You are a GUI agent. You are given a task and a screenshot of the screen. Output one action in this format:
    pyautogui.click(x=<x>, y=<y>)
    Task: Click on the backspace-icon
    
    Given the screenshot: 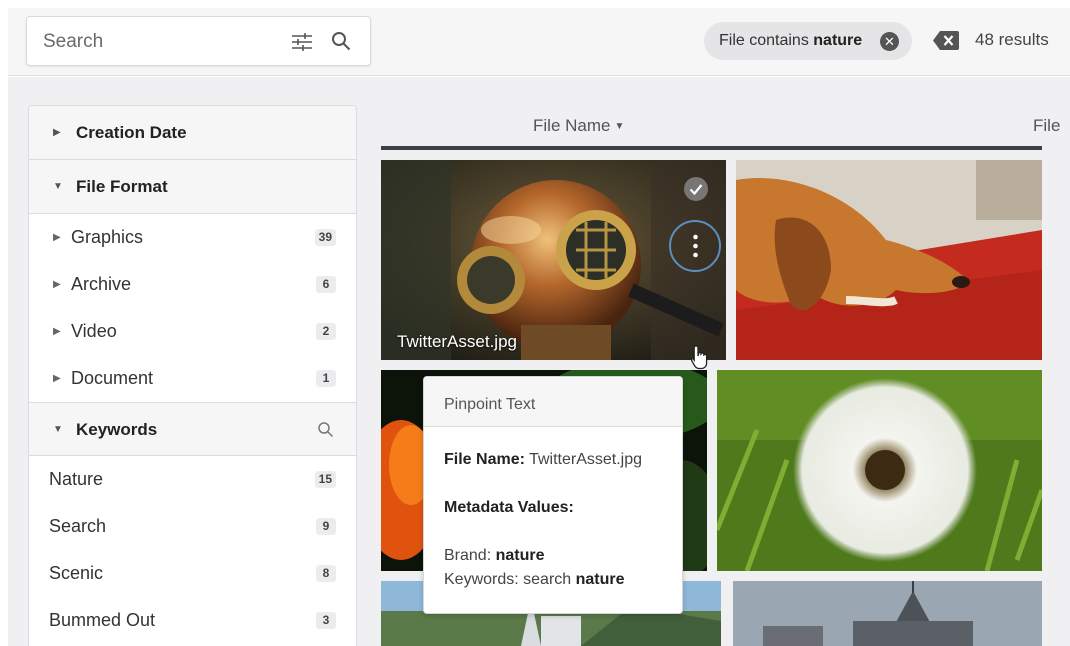 What is the action you would take?
    pyautogui.click(x=946, y=40)
    